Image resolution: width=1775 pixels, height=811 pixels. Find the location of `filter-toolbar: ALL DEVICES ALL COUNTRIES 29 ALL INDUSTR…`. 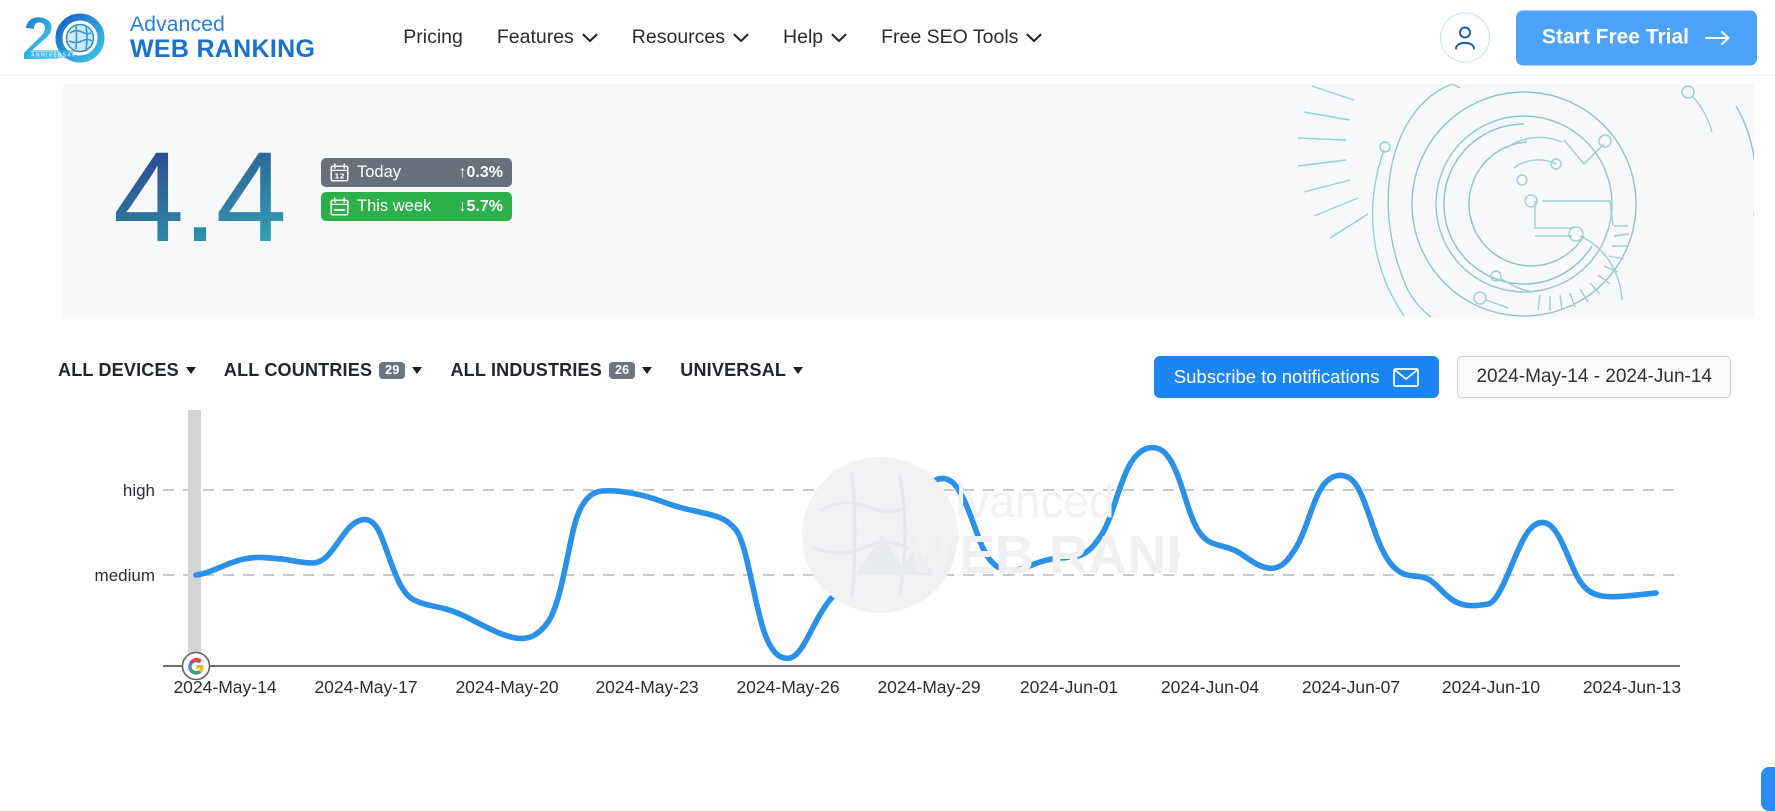

filter-toolbar: ALL DEVICES ALL COUNTRIES 29 ALL INDUSTR… is located at coordinates (887, 379).